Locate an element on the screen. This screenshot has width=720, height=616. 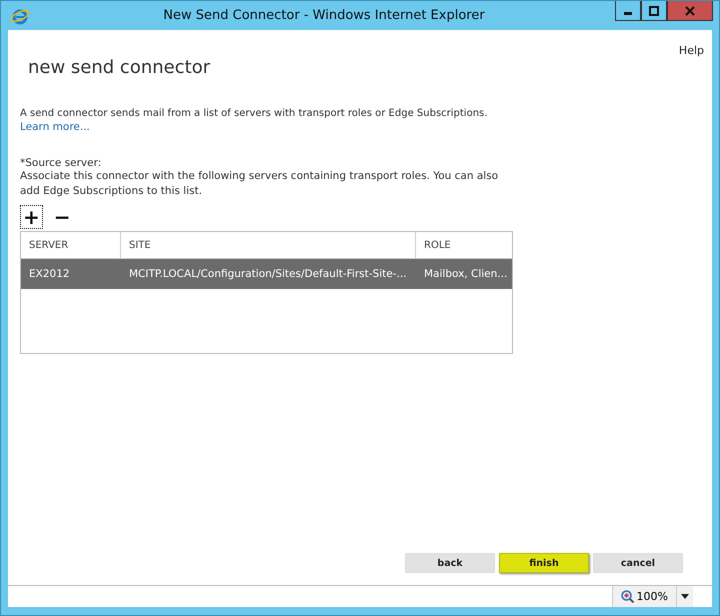
caret-icon is located at coordinates (685, 596).